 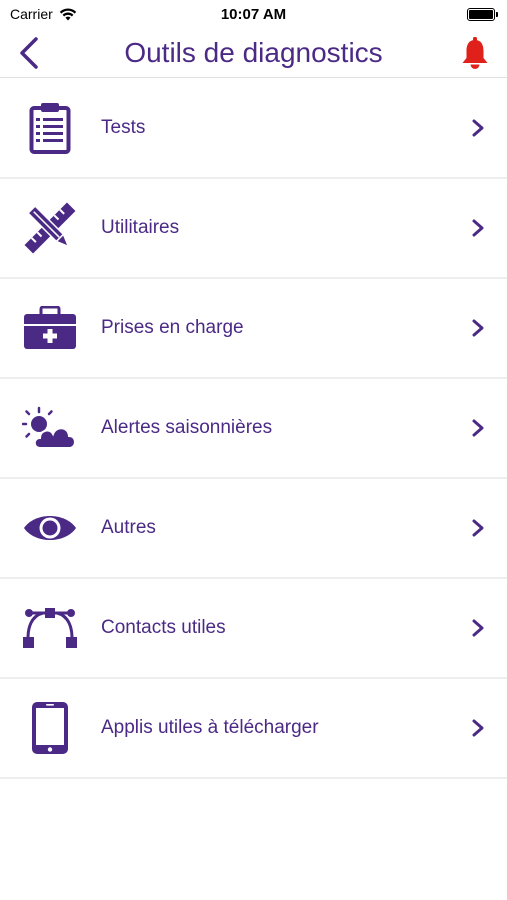 I want to click on smartphone-icon, so click(x=50, y=728).